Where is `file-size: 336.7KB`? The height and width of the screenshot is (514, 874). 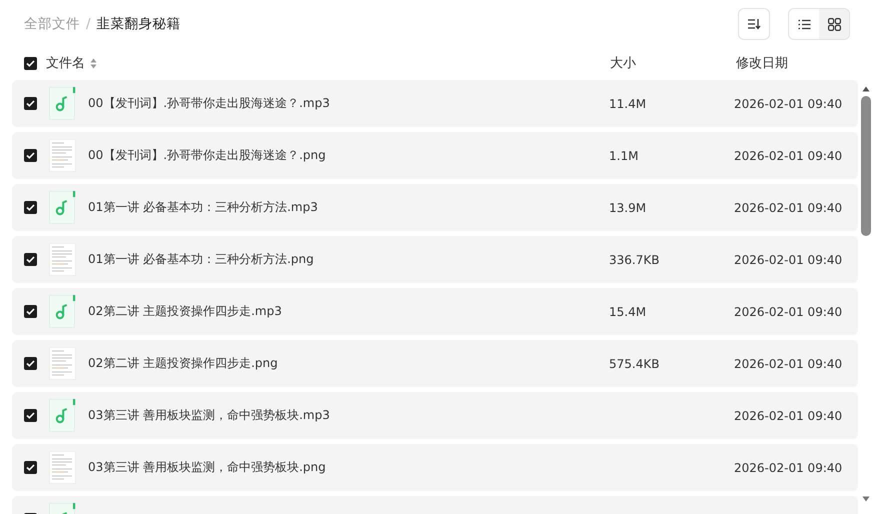 file-size: 336.7KB is located at coordinates (634, 259).